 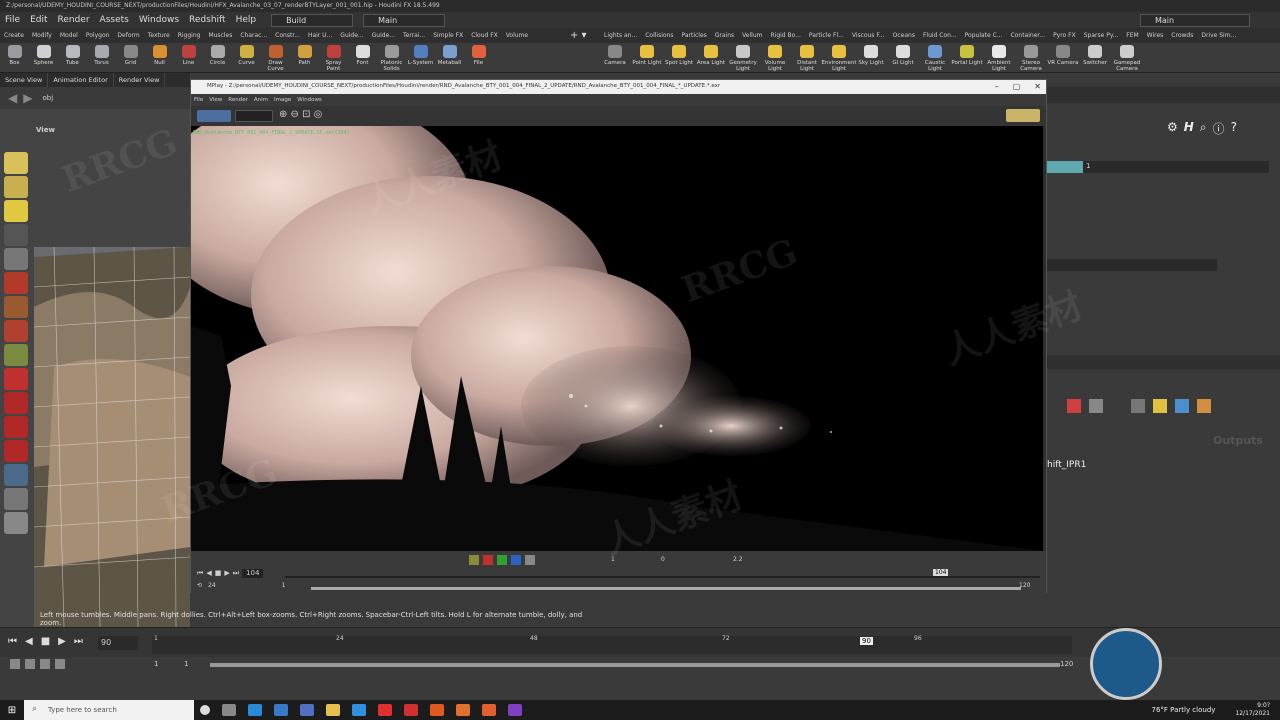 What do you see at coordinates (743, 57) in the screenshot?
I see `tool-geometry-light: Geometry Light` at bounding box center [743, 57].